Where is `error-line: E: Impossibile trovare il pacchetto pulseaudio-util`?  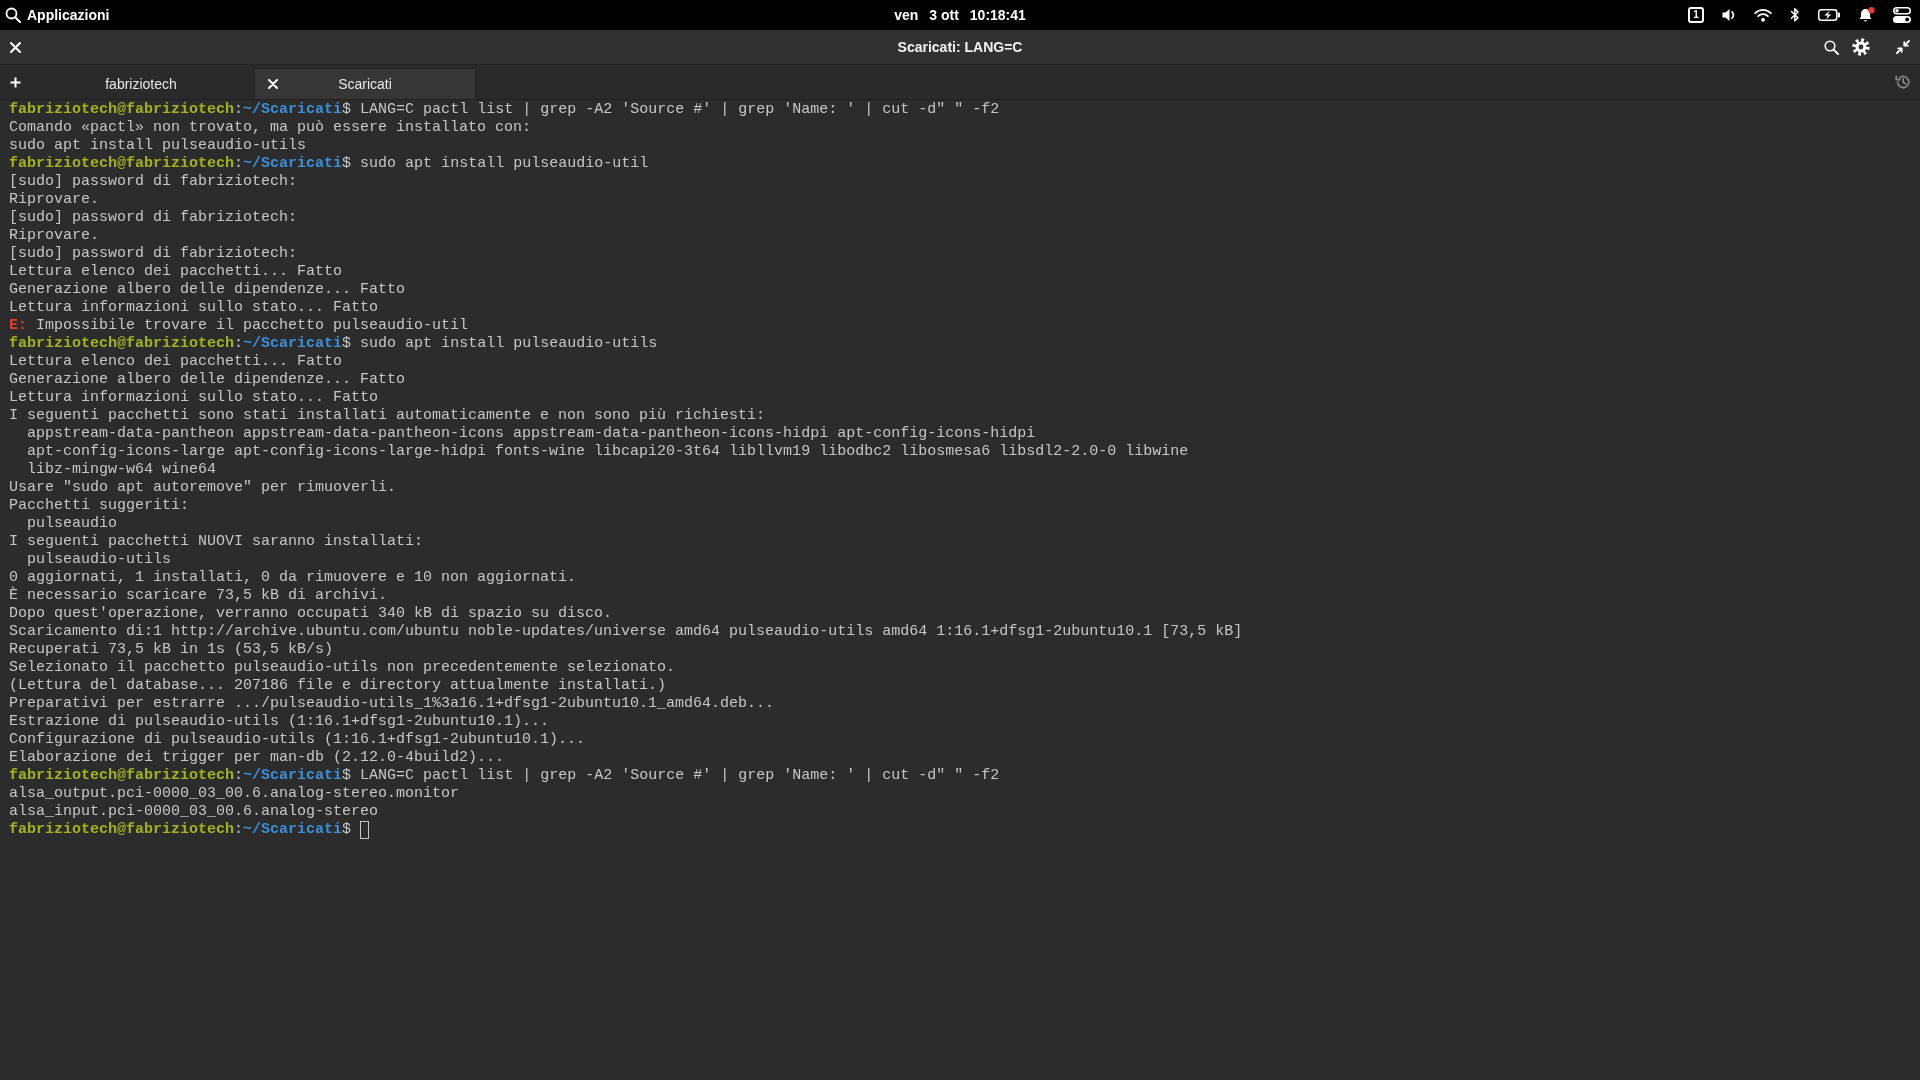 error-line: E: Impossibile trovare il pacchetto pulseaudio-util is located at coordinates (239, 326).